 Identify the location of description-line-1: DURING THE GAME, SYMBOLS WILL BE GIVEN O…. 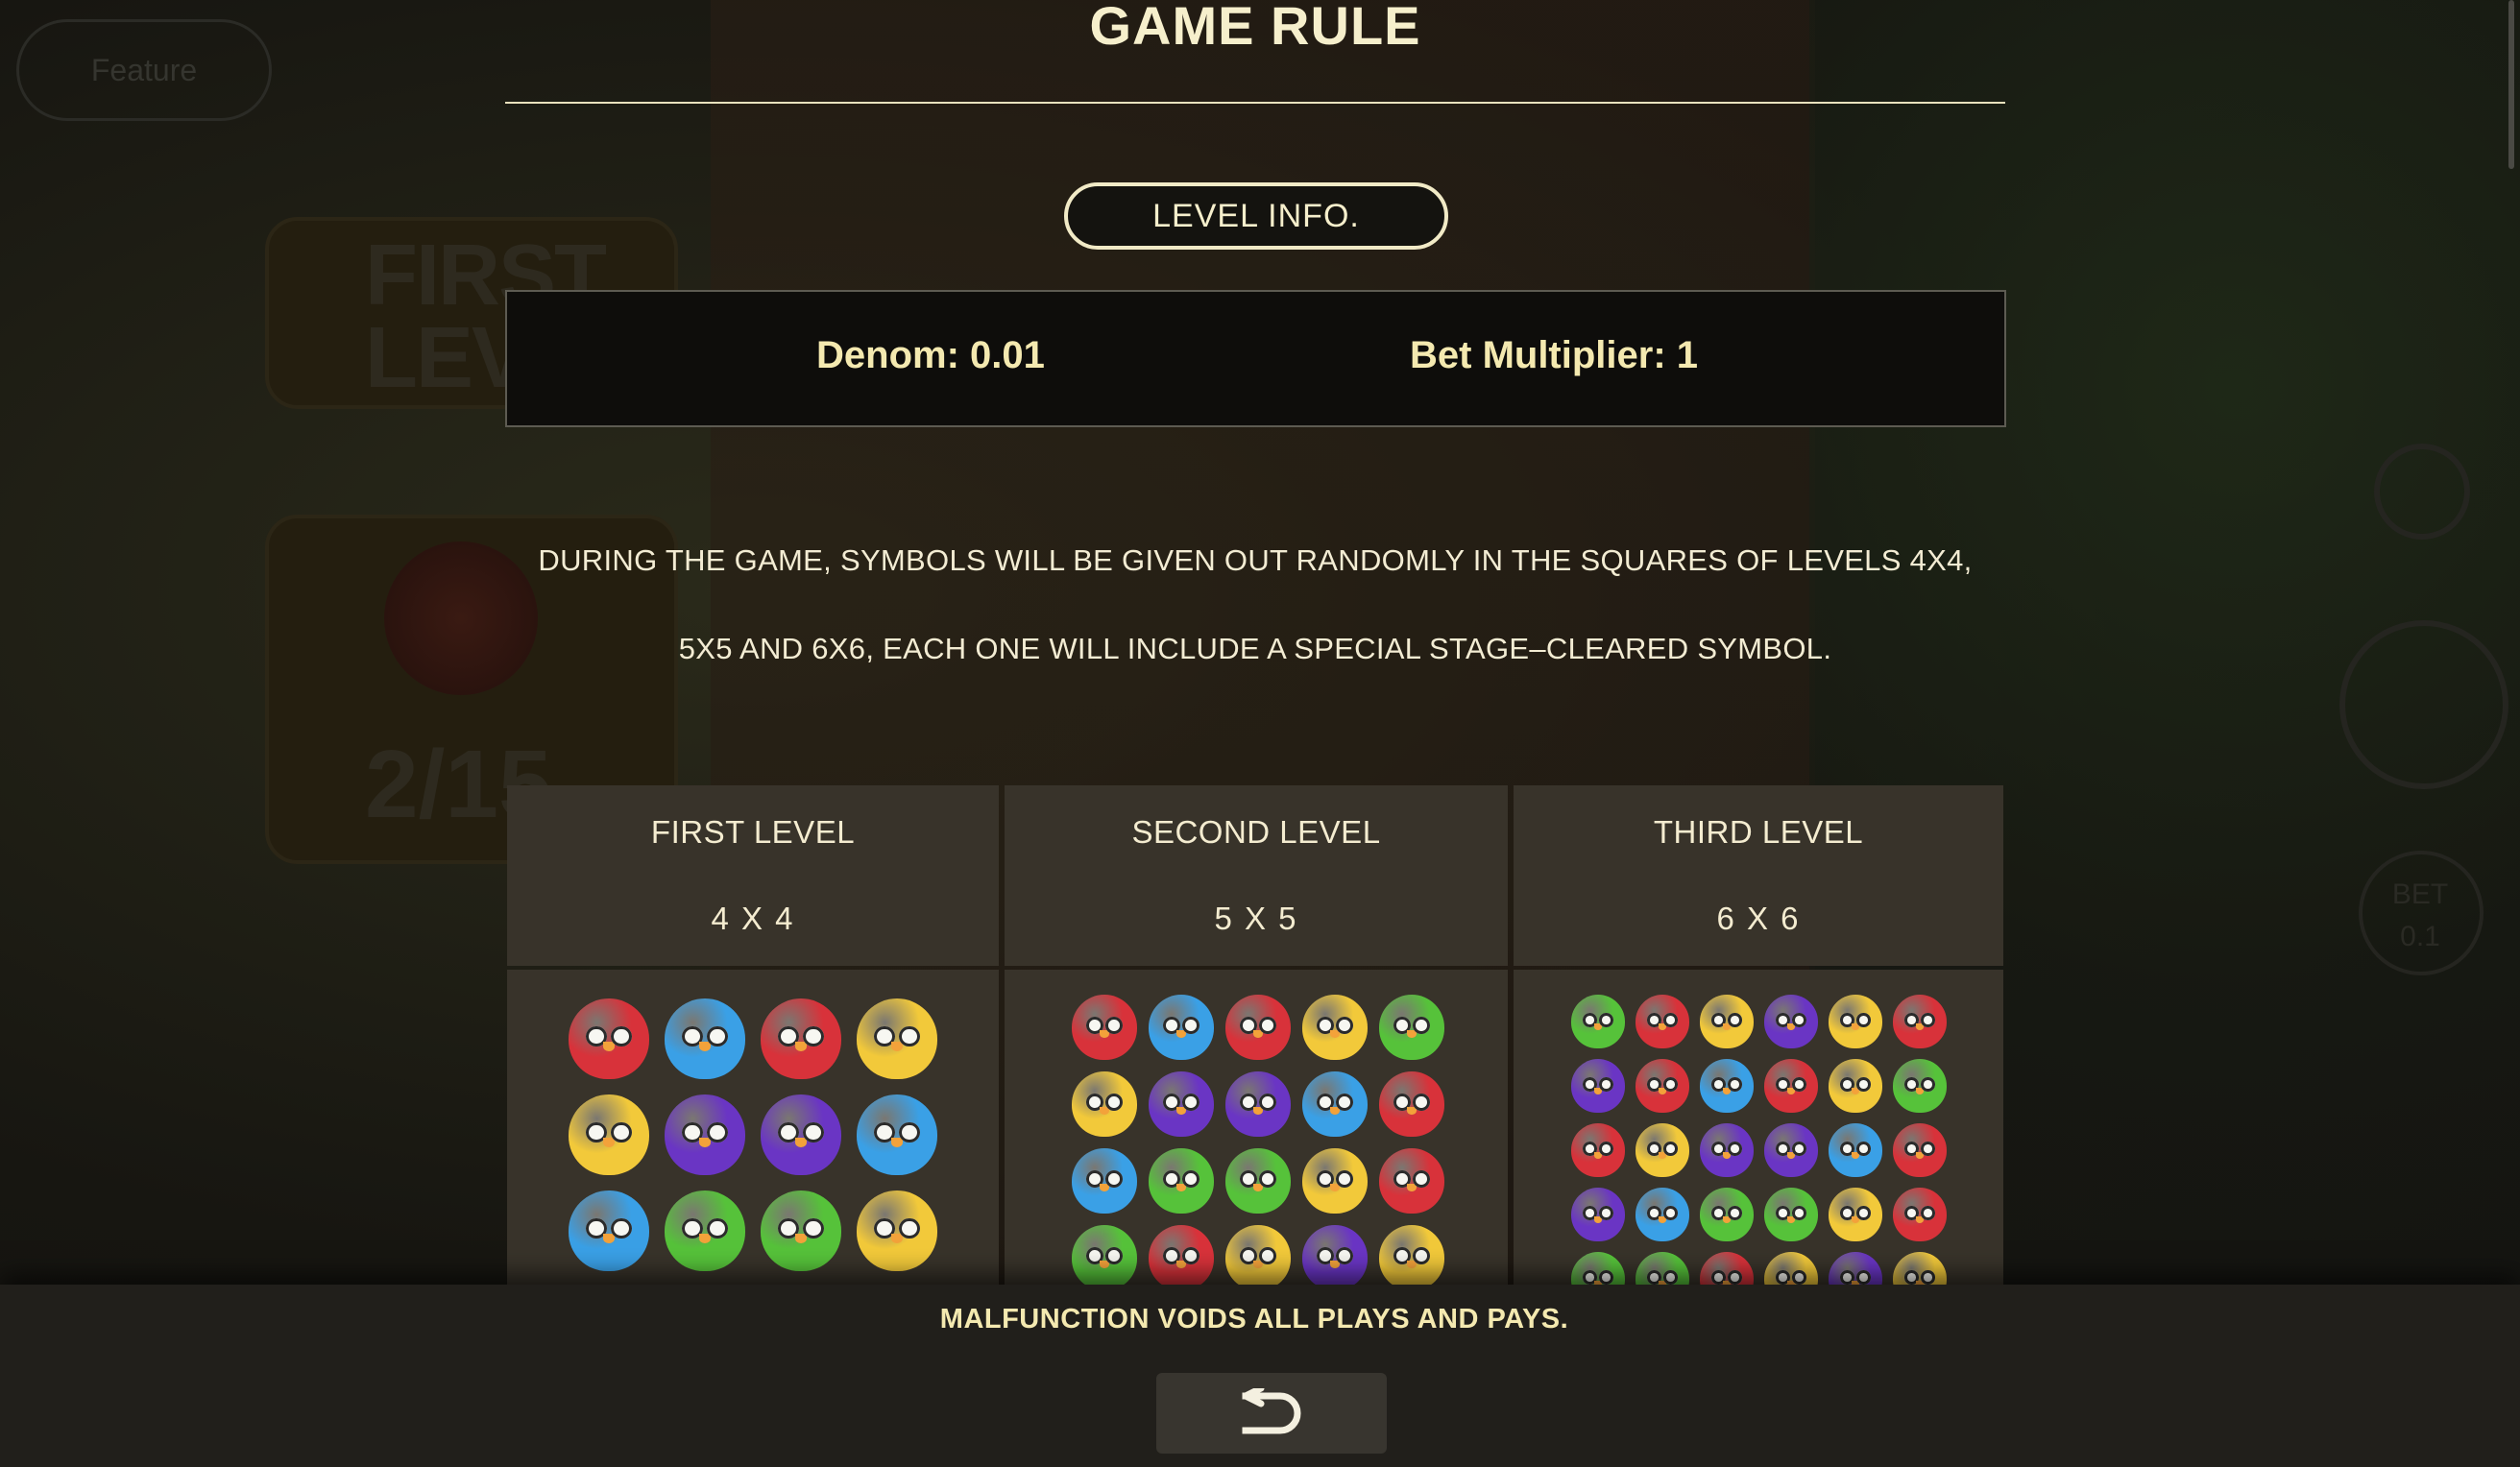
(1256, 560).